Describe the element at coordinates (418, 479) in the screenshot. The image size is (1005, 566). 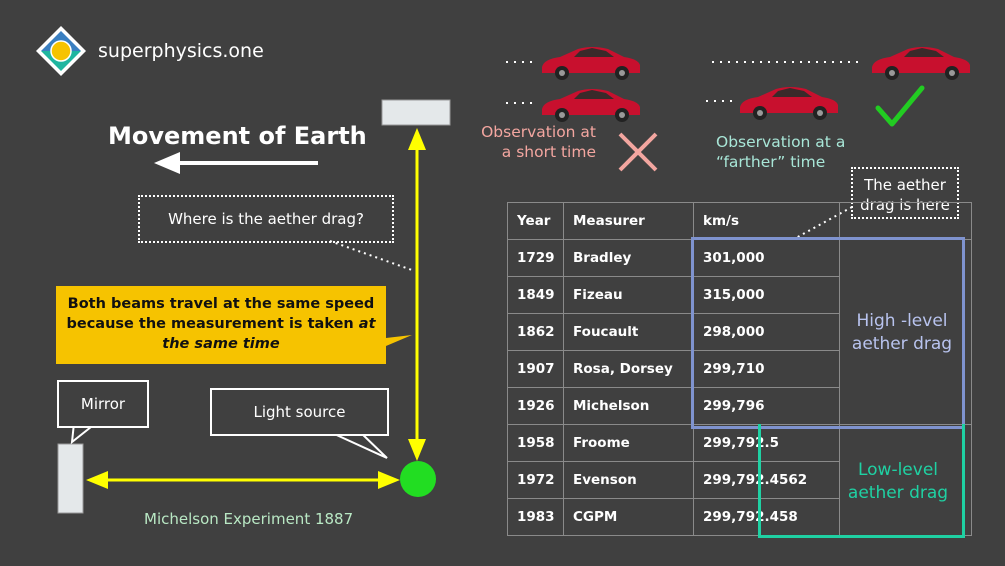
I see `light-source-icon` at that location.